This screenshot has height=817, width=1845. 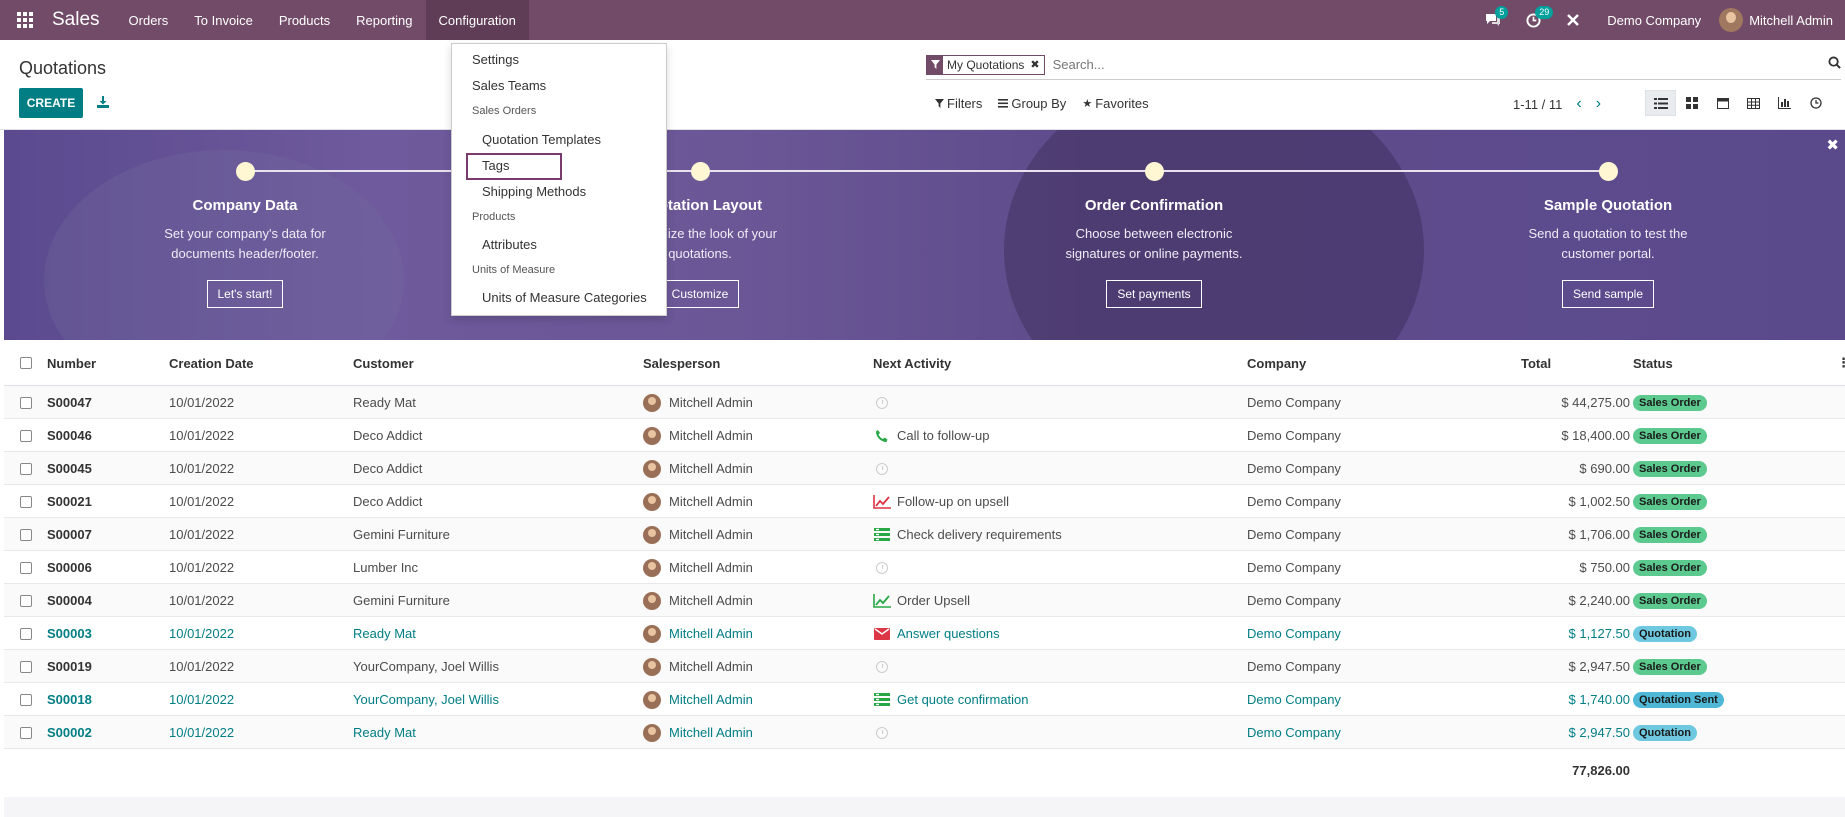 What do you see at coordinates (700, 294) in the screenshot?
I see `customize-button: Customize` at bounding box center [700, 294].